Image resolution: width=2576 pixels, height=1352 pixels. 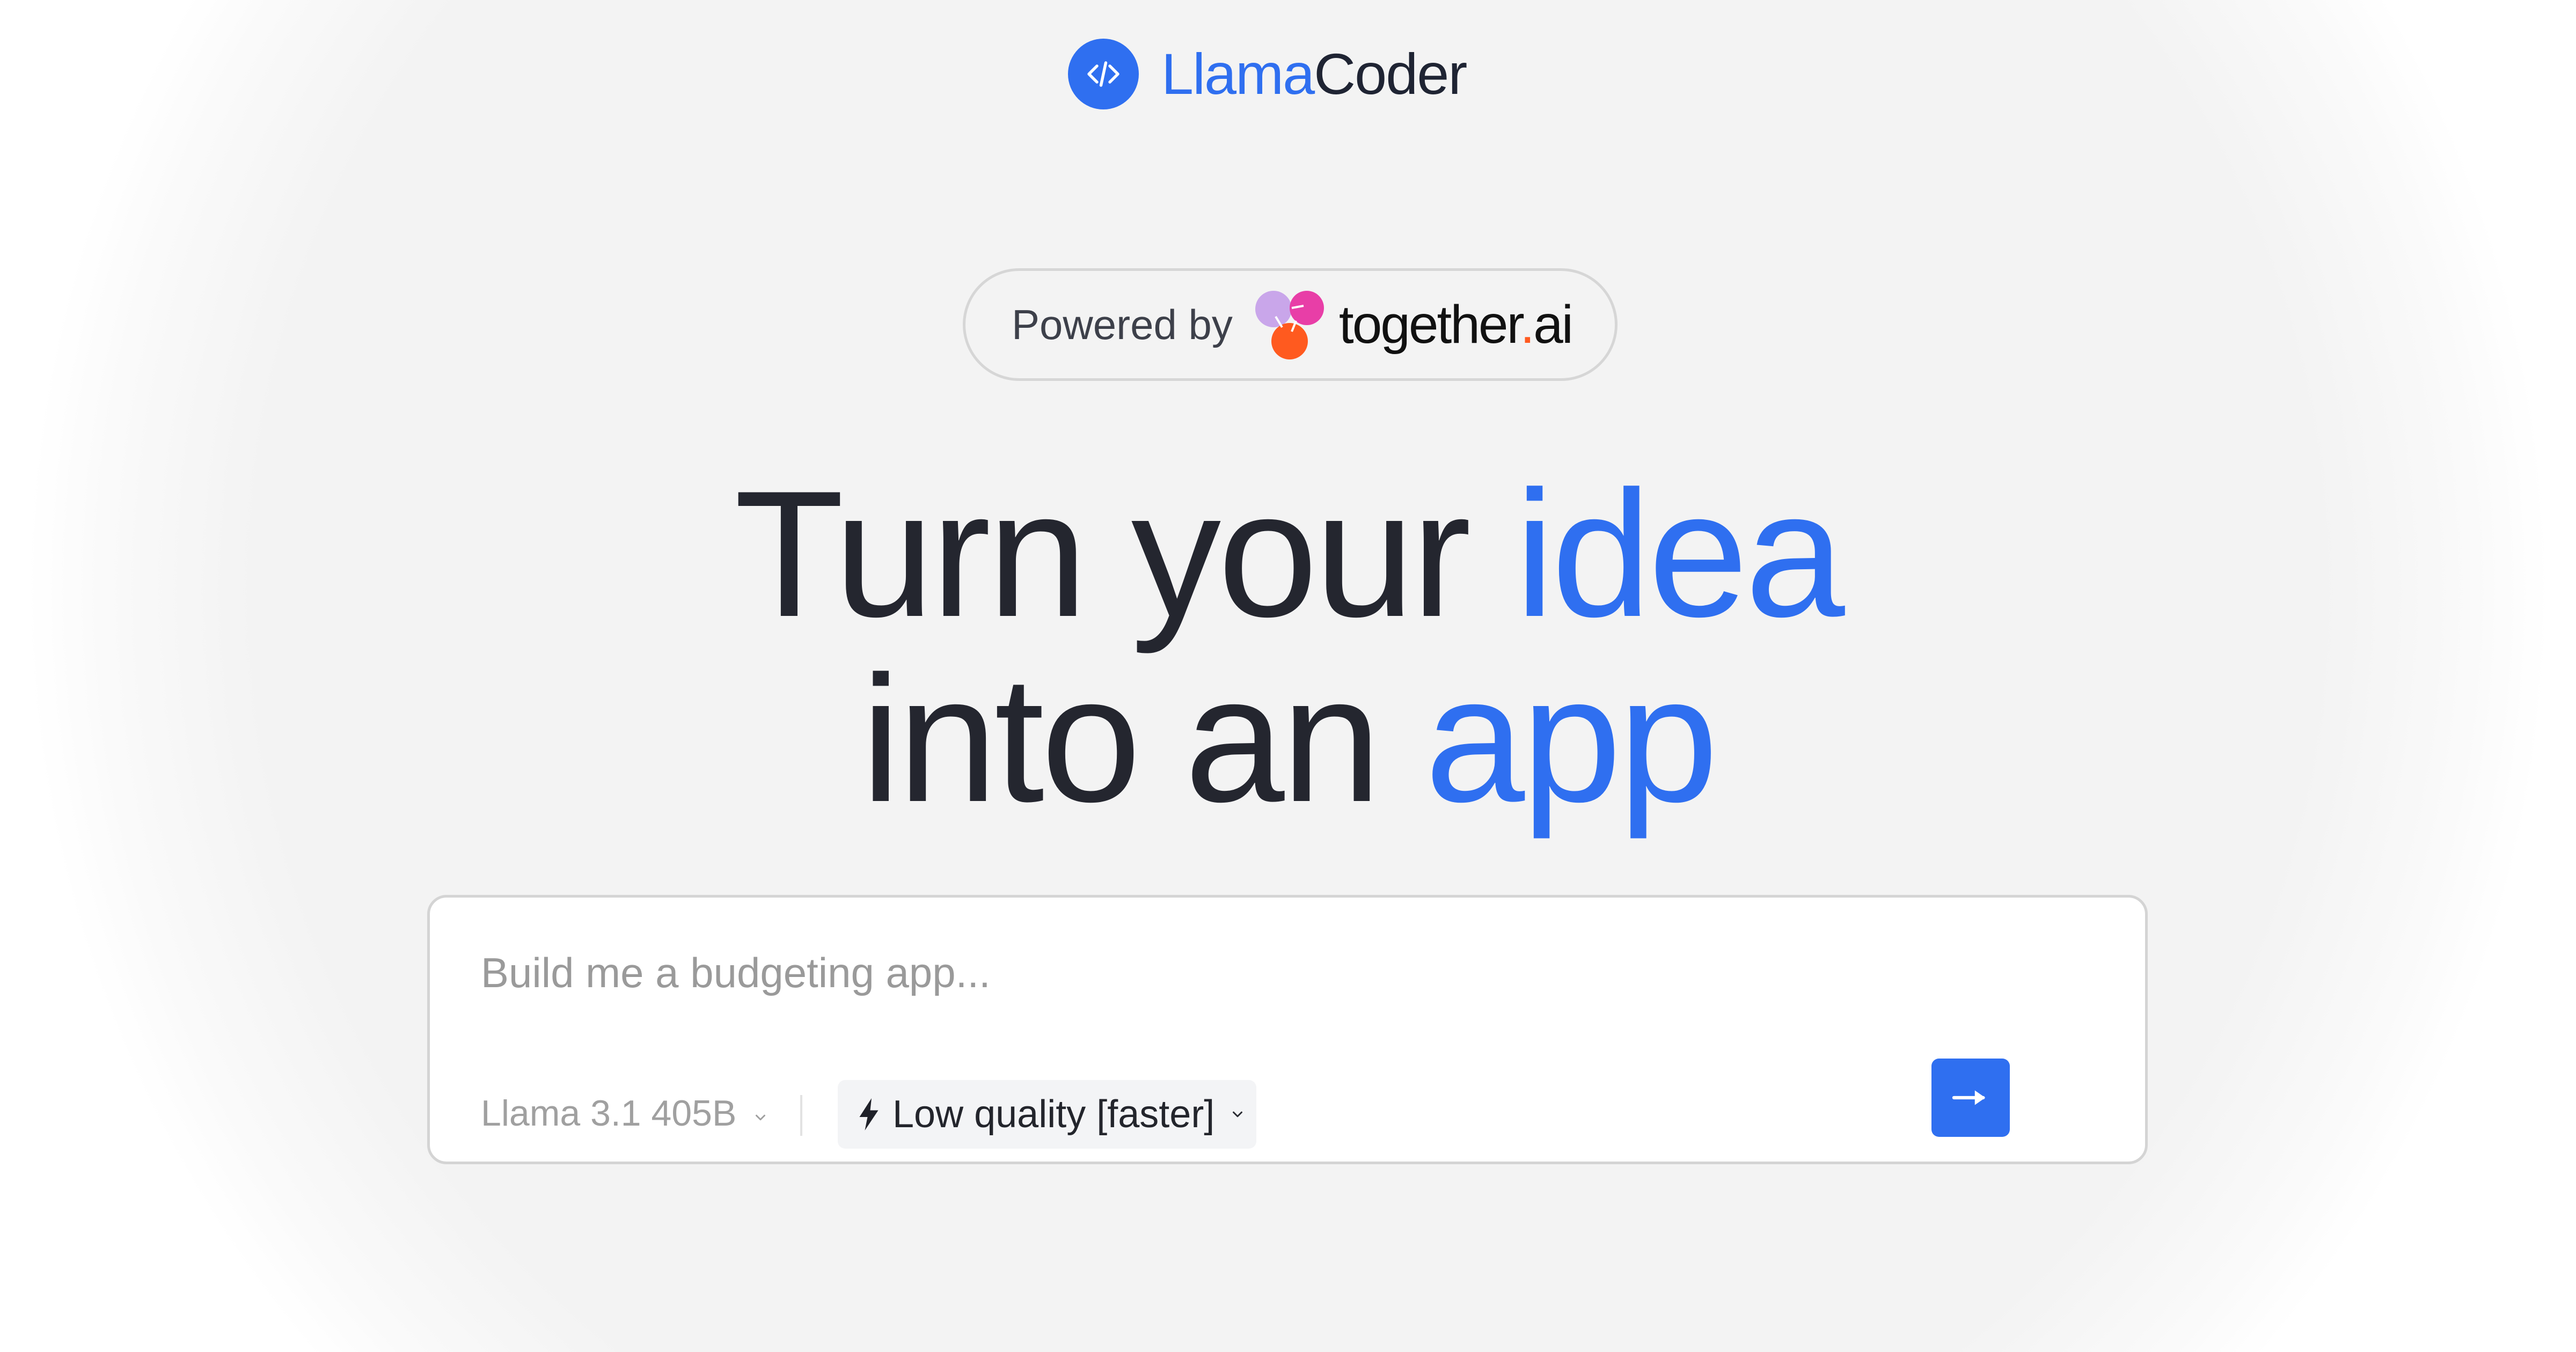 I want to click on hero-line-2: into an app, so click(x=1288, y=739).